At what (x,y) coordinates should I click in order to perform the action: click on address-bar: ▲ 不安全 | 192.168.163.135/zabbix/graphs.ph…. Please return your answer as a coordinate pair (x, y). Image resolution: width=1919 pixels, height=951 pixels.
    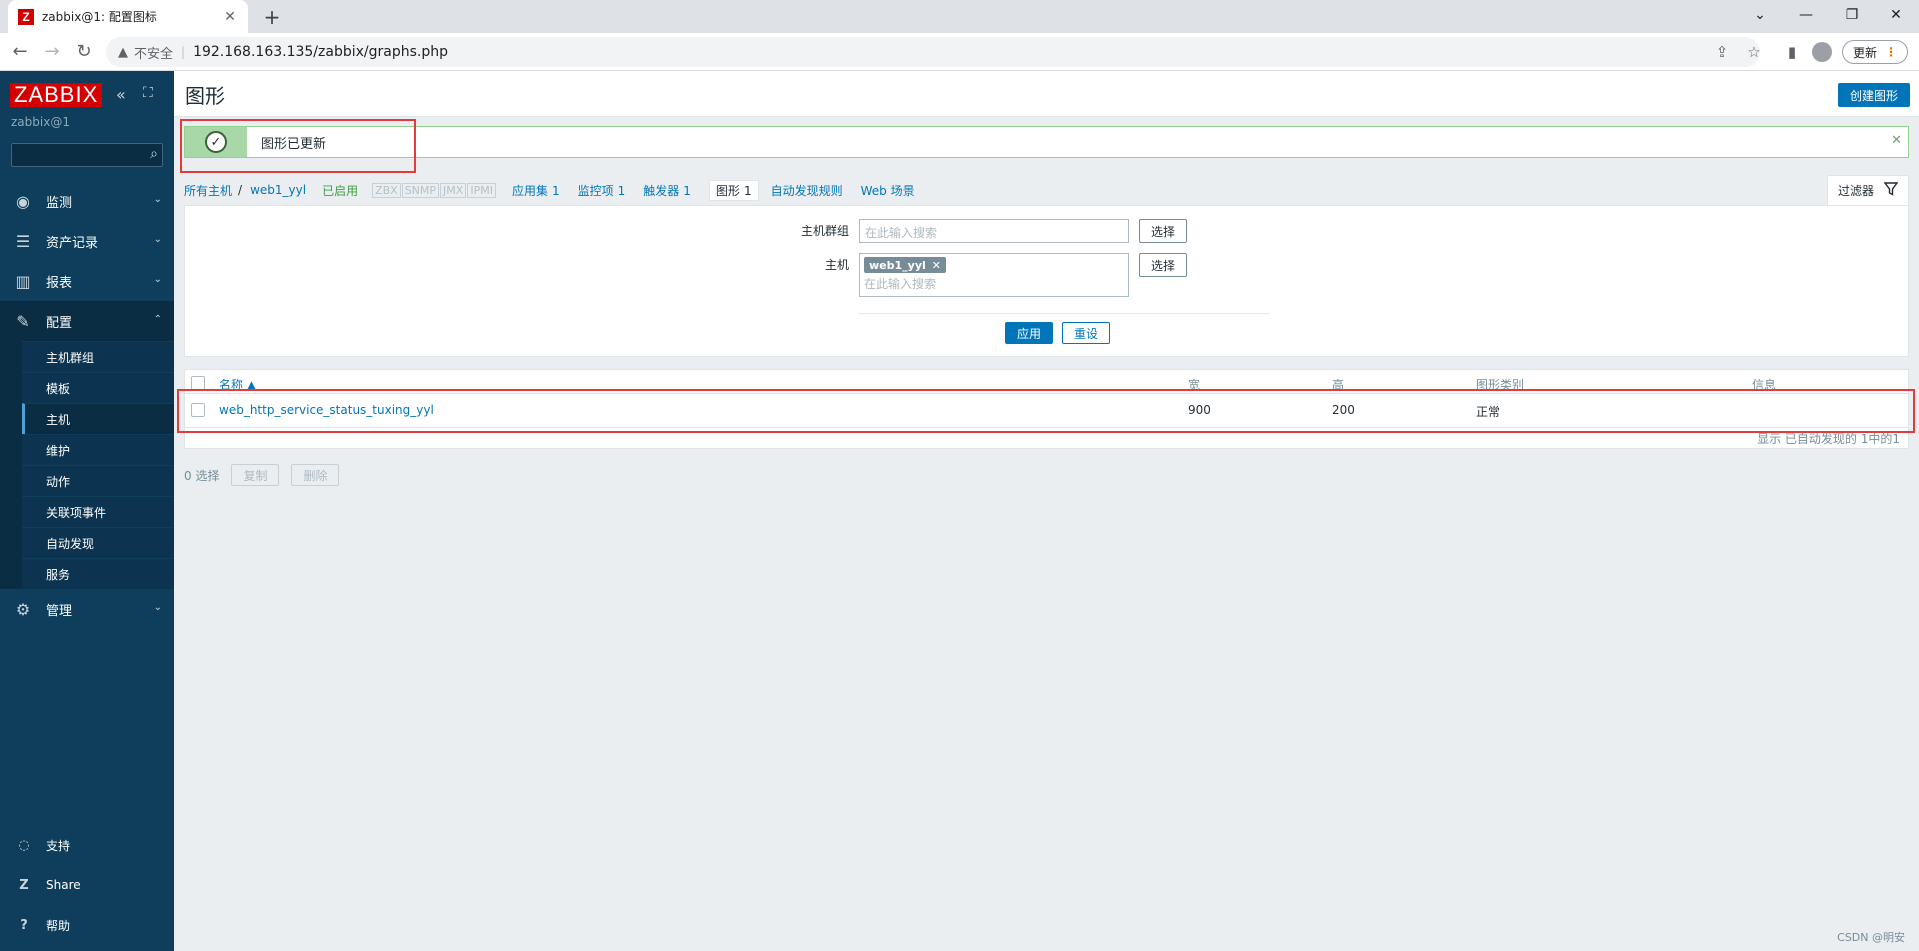
    Looking at the image, I should click on (933, 52).